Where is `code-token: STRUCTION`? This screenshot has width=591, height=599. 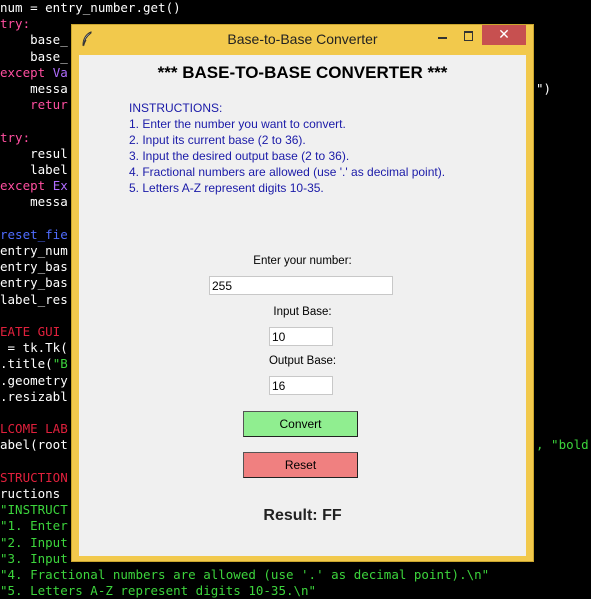
code-token: STRUCTION is located at coordinates (34, 477).